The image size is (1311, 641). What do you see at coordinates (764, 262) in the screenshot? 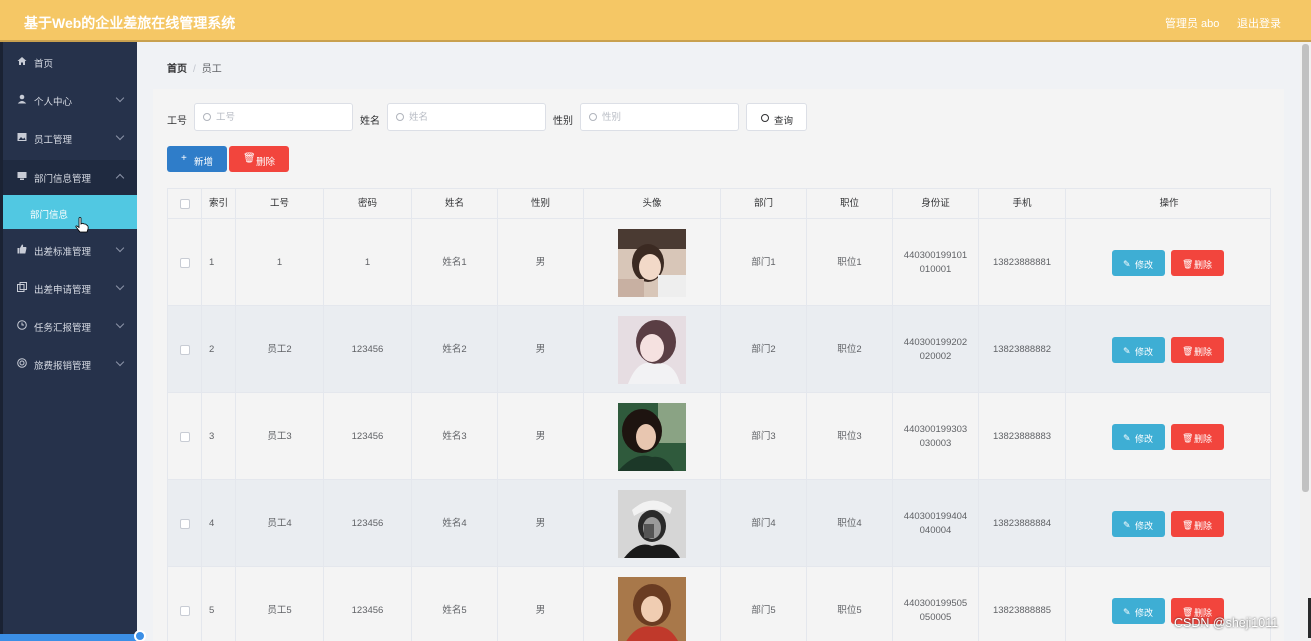
I see `cell-dept: 部门1` at bounding box center [764, 262].